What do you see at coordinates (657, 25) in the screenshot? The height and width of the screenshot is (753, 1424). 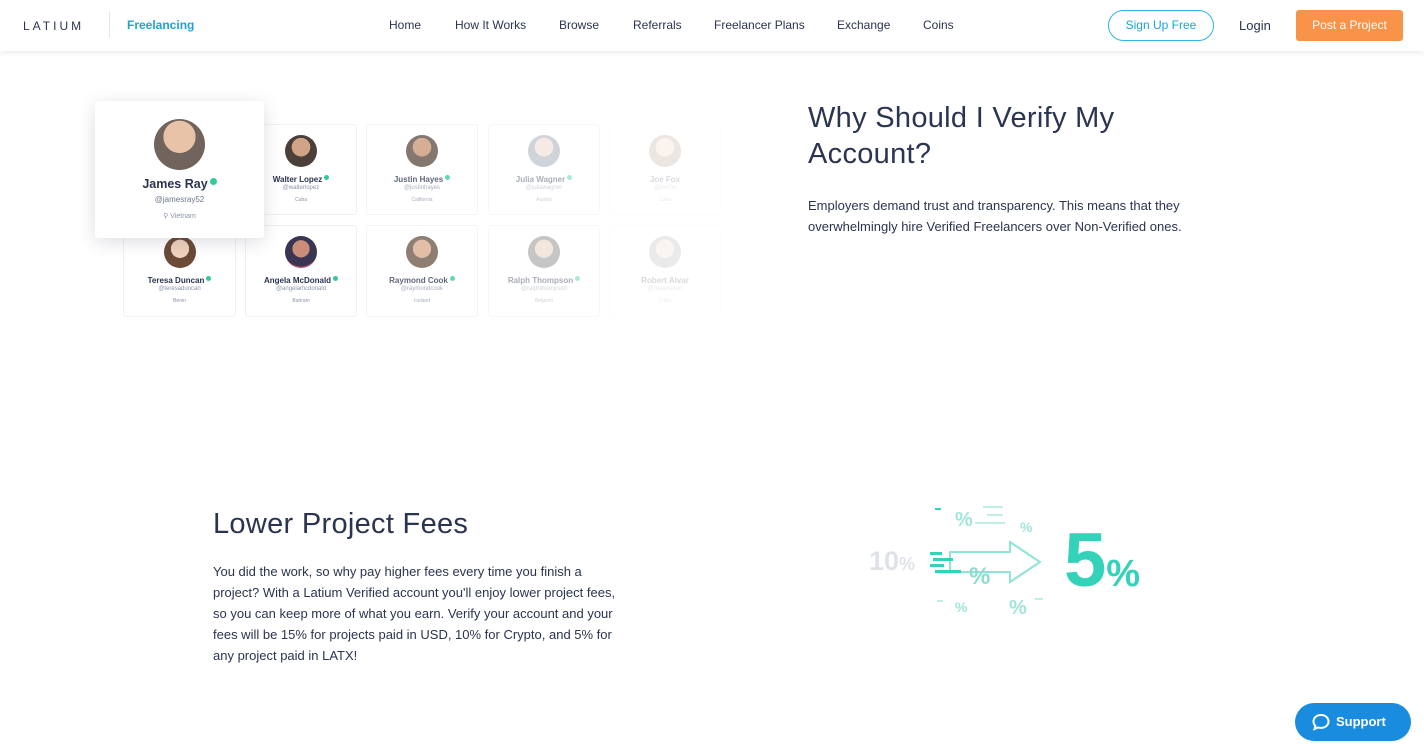 I see `nav-referrals: Referrals` at bounding box center [657, 25].